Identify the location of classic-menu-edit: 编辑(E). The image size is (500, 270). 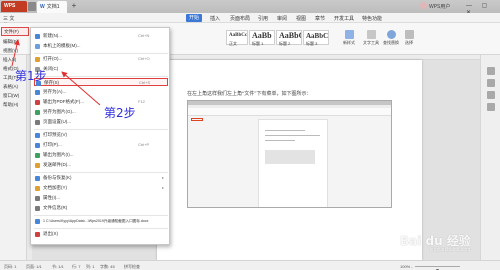
(13, 42).